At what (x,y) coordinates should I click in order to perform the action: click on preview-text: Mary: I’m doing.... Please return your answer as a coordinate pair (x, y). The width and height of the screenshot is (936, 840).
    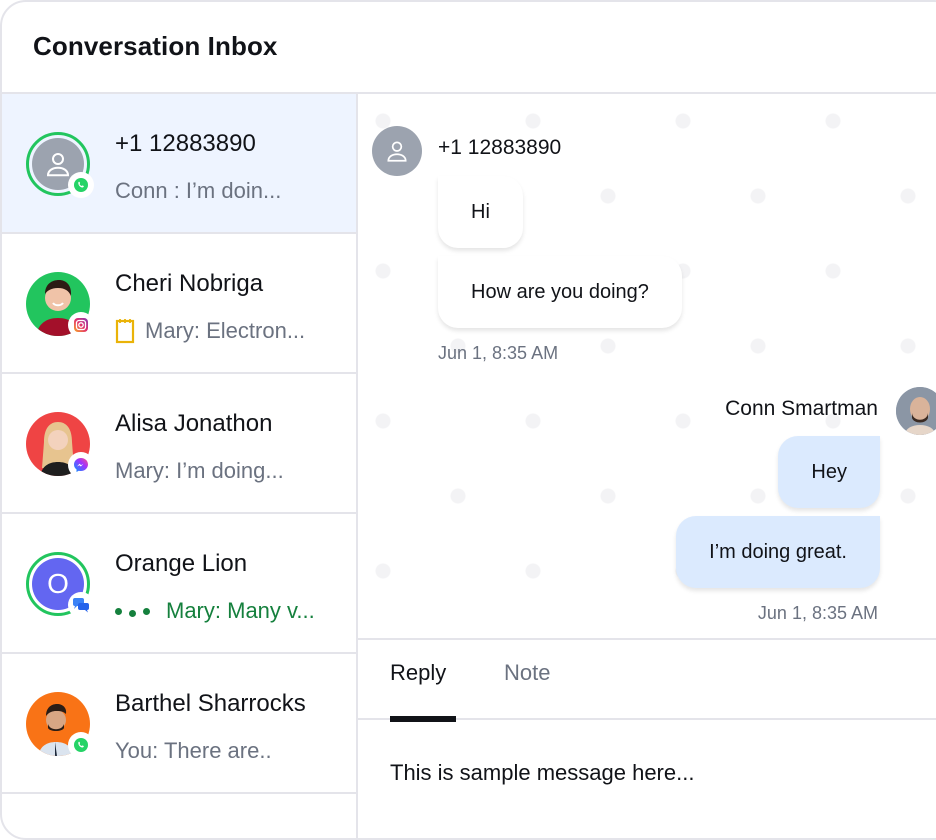
    Looking at the image, I should click on (199, 470).